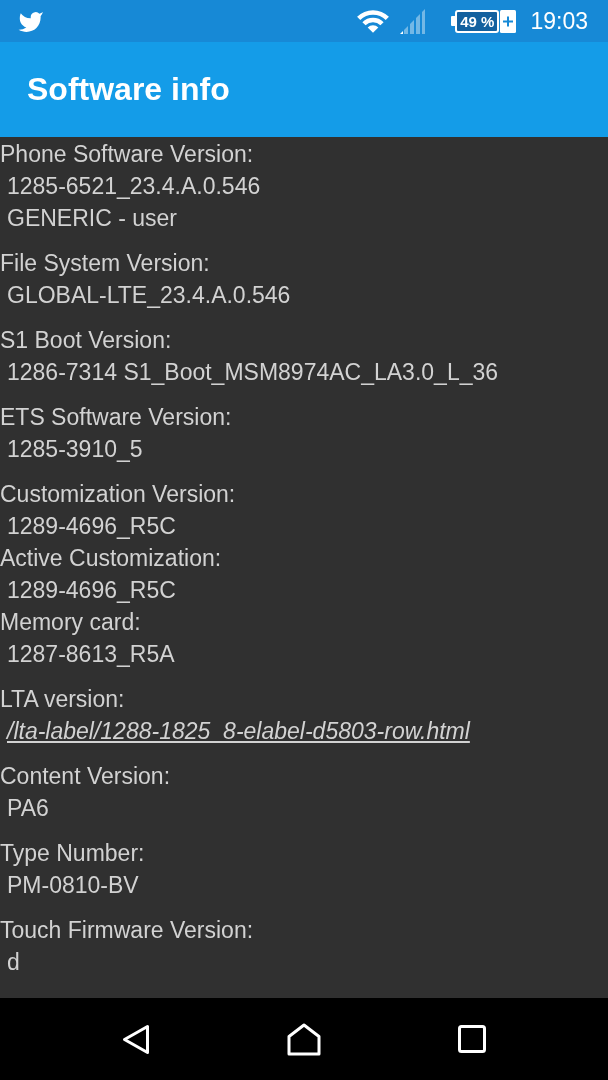 The image size is (608, 1080). Describe the element at coordinates (72, 885) in the screenshot. I see `field-value: PM-0810-BV` at that location.